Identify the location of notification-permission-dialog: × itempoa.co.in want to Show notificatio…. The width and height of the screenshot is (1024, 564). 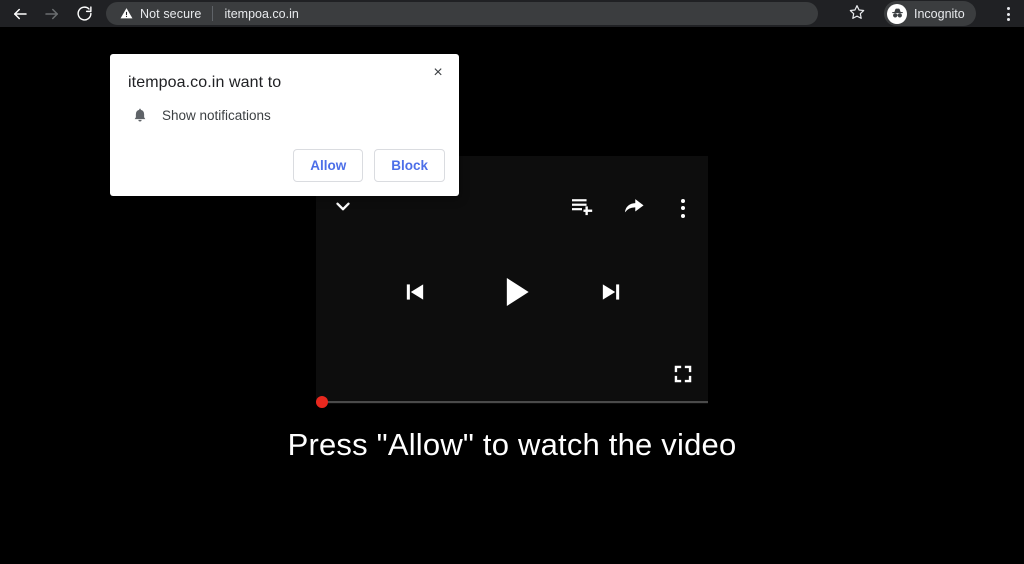
(284, 125).